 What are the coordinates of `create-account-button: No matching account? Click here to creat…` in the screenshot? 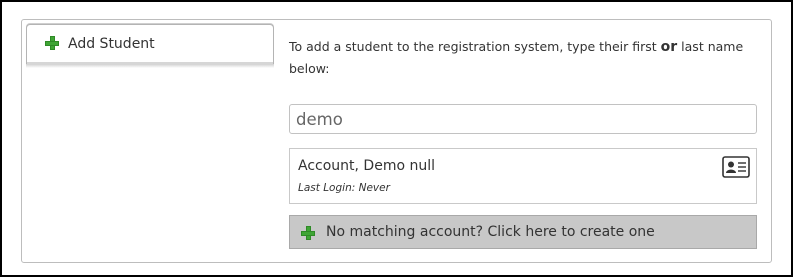 It's located at (523, 232).